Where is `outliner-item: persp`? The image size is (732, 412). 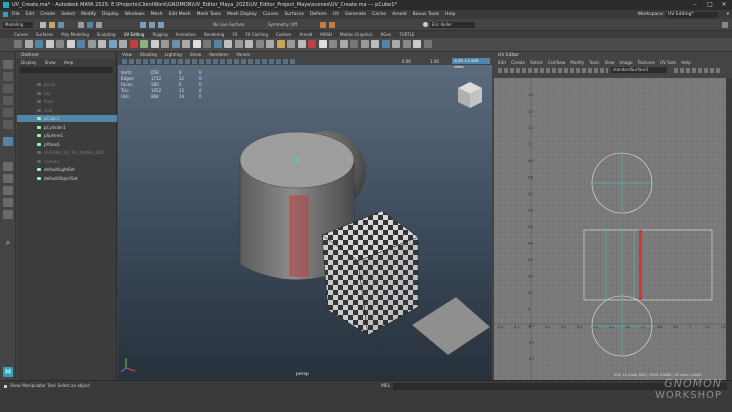
outliner-item: persp is located at coordinates (67, 84).